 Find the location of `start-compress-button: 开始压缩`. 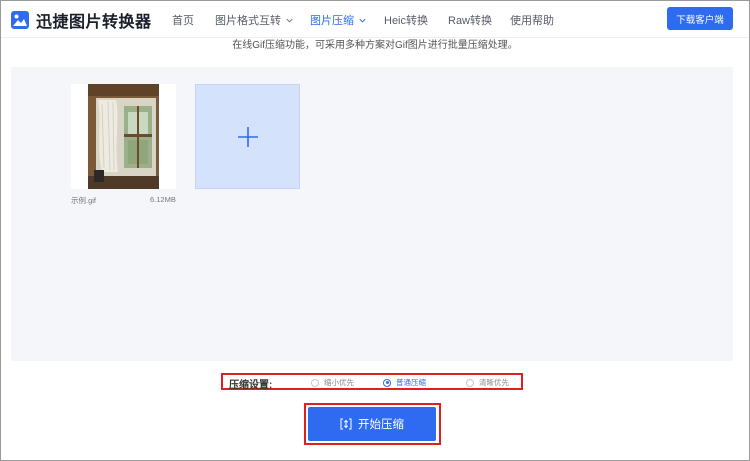

start-compress-button: 开始压缩 is located at coordinates (372, 424).